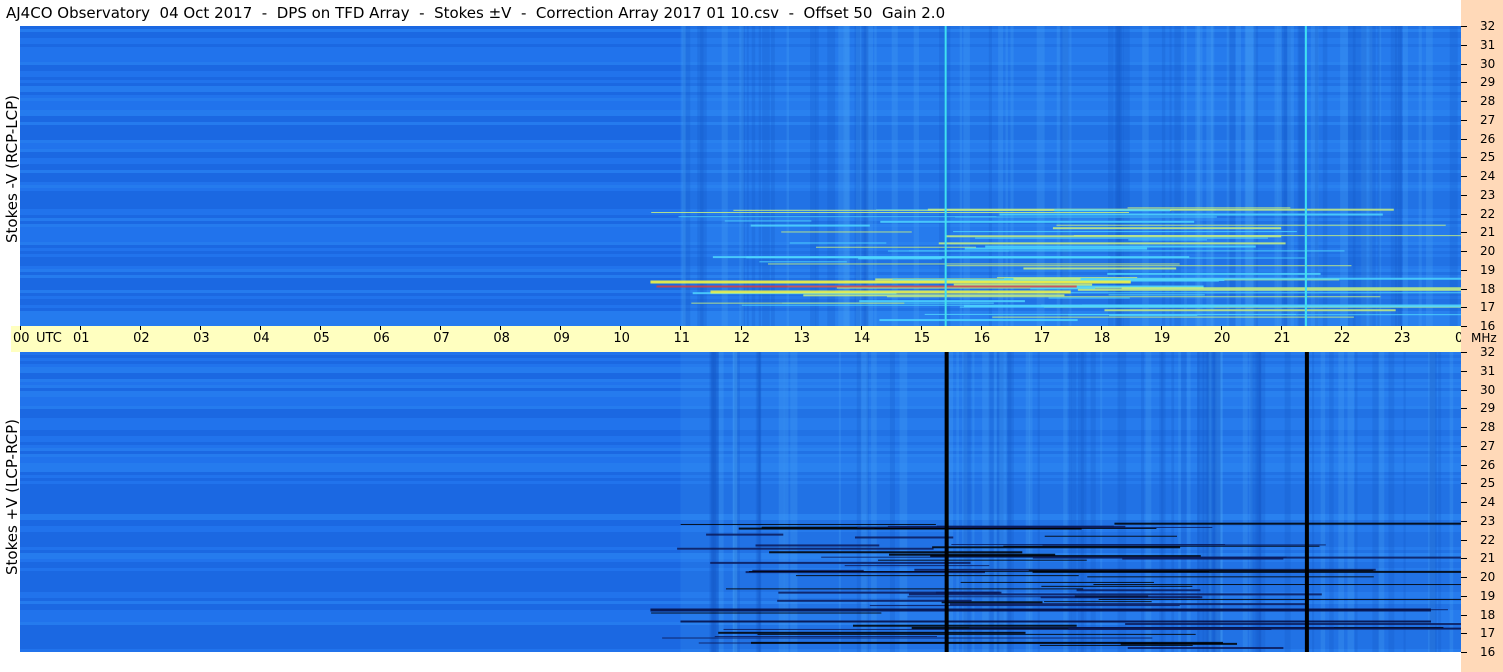  Describe the element at coordinates (1488, 595) in the screenshot. I see `freq-tick-label: 19` at that location.